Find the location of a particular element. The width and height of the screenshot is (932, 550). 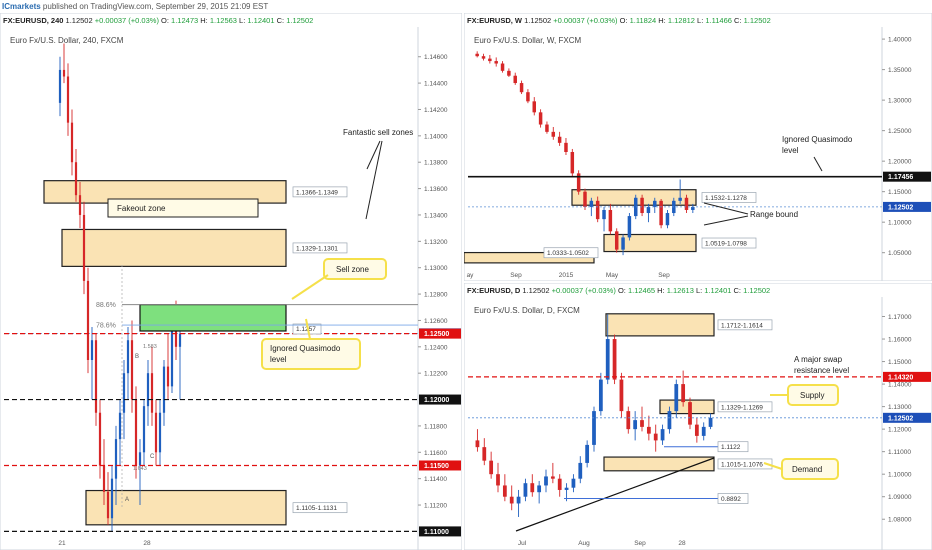

y-tick-label: 1.12200 is located at coordinates (436, 374).